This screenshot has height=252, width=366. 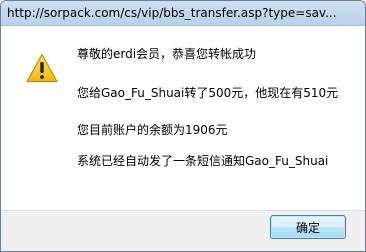 What do you see at coordinates (208, 93) in the screenshot?
I see `message-line-transfer: 您给Gao_Fu_Shuai转了500元，他现在有510元` at bounding box center [208, 93].